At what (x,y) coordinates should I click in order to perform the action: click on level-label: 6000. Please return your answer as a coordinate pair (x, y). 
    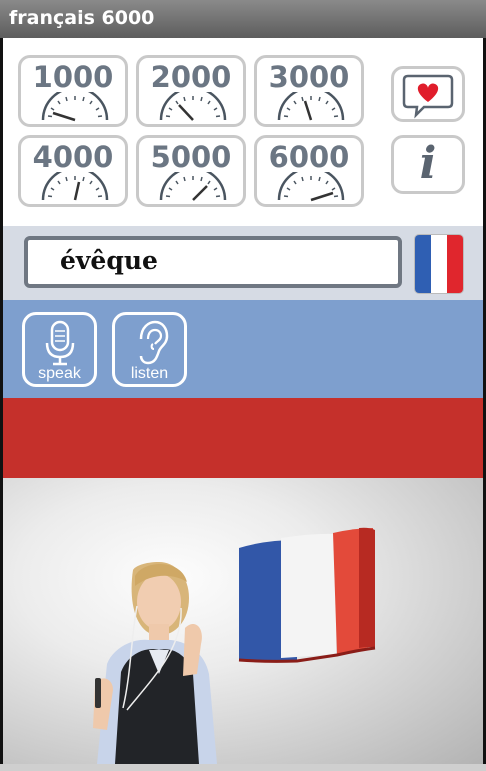
    Looking at the image, I should click on (309, 157).